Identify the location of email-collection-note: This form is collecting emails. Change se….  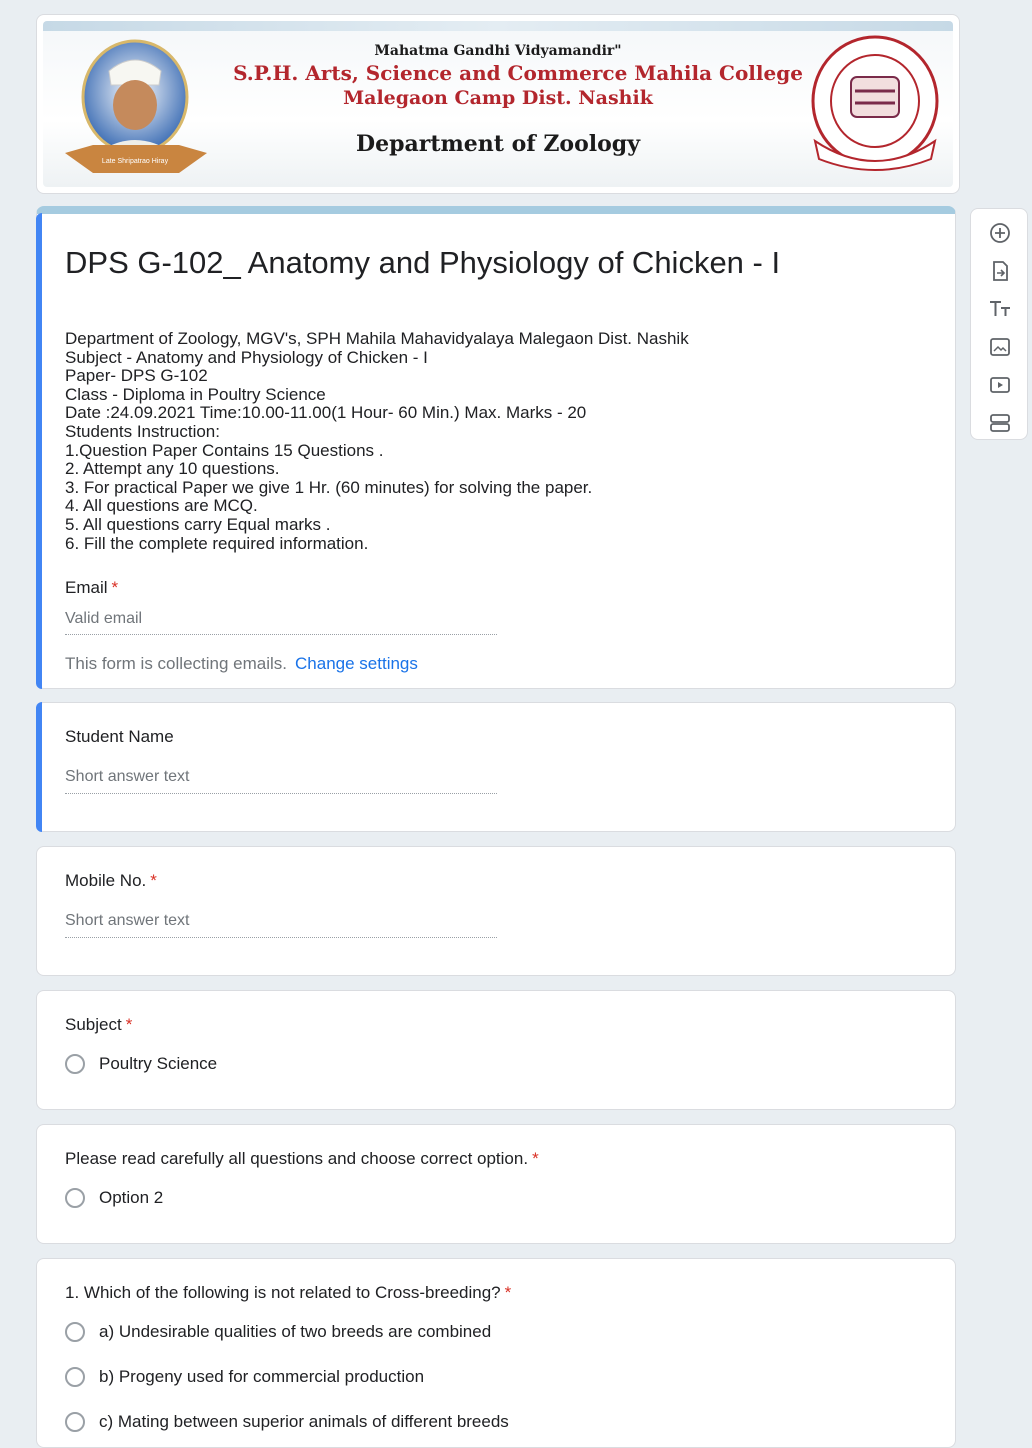
(241, 664).